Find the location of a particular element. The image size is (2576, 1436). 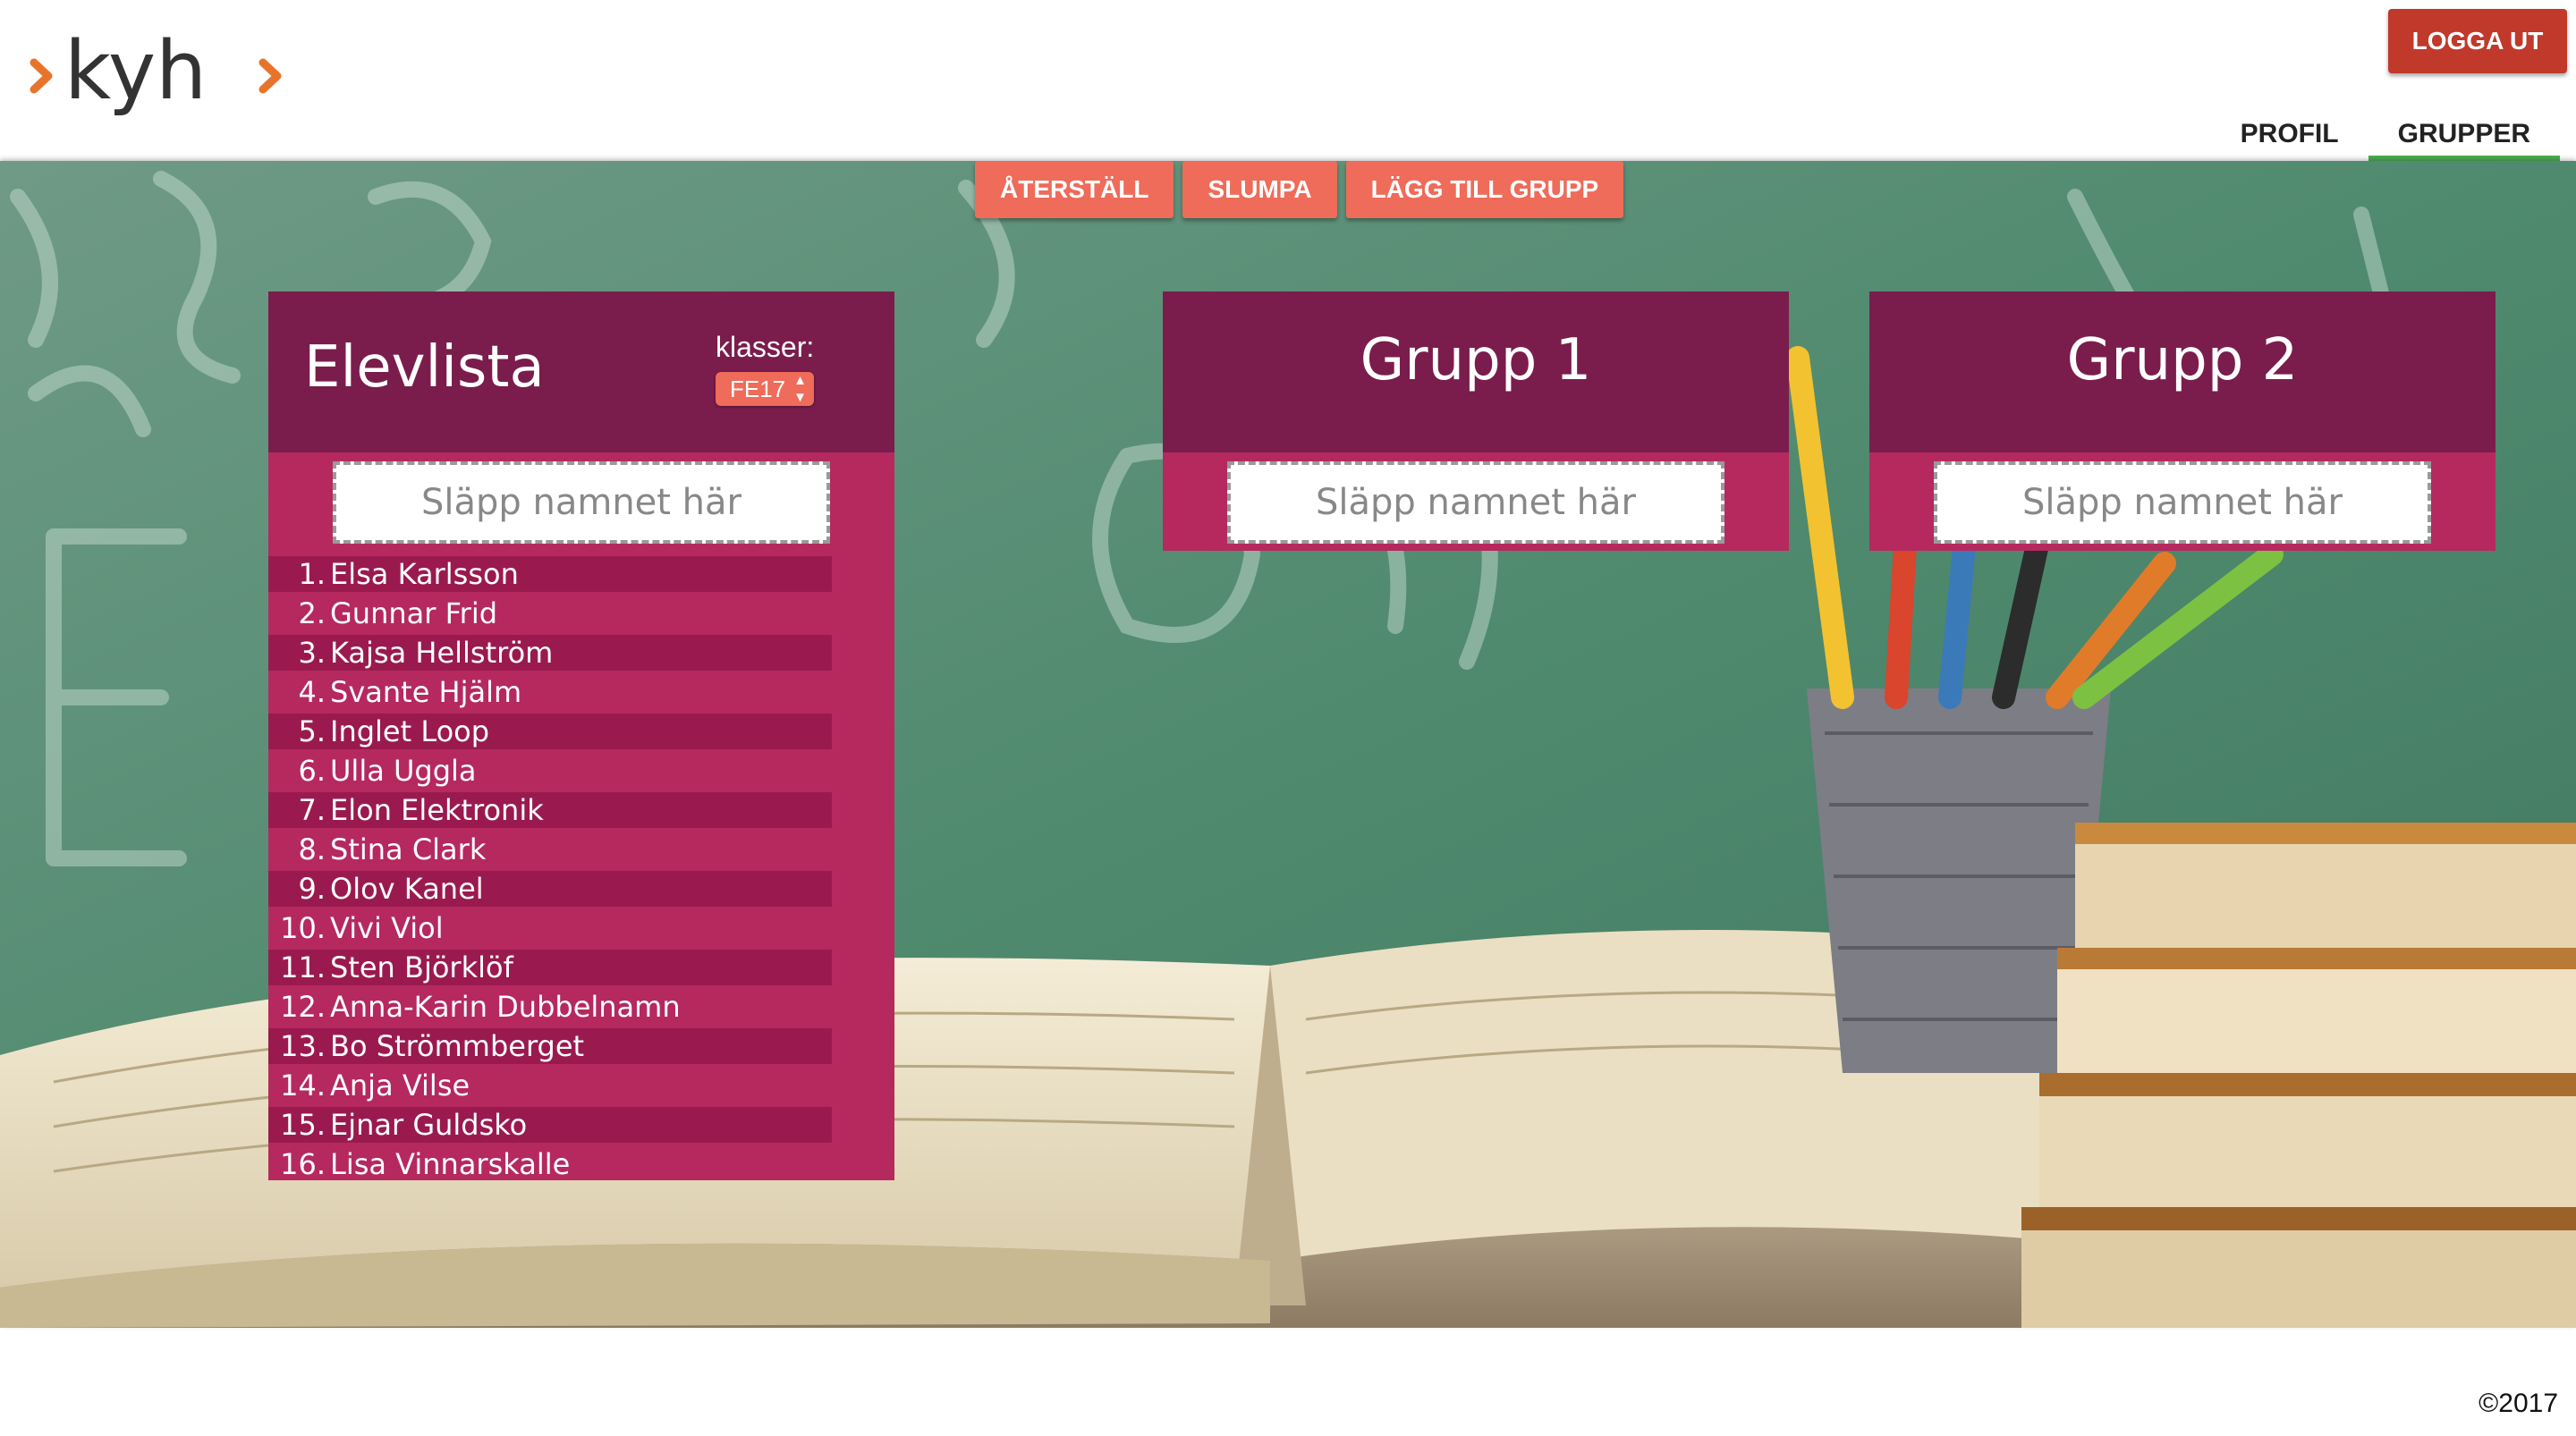

student-name: Ulla Uggla is located at coordinates (403, 771).